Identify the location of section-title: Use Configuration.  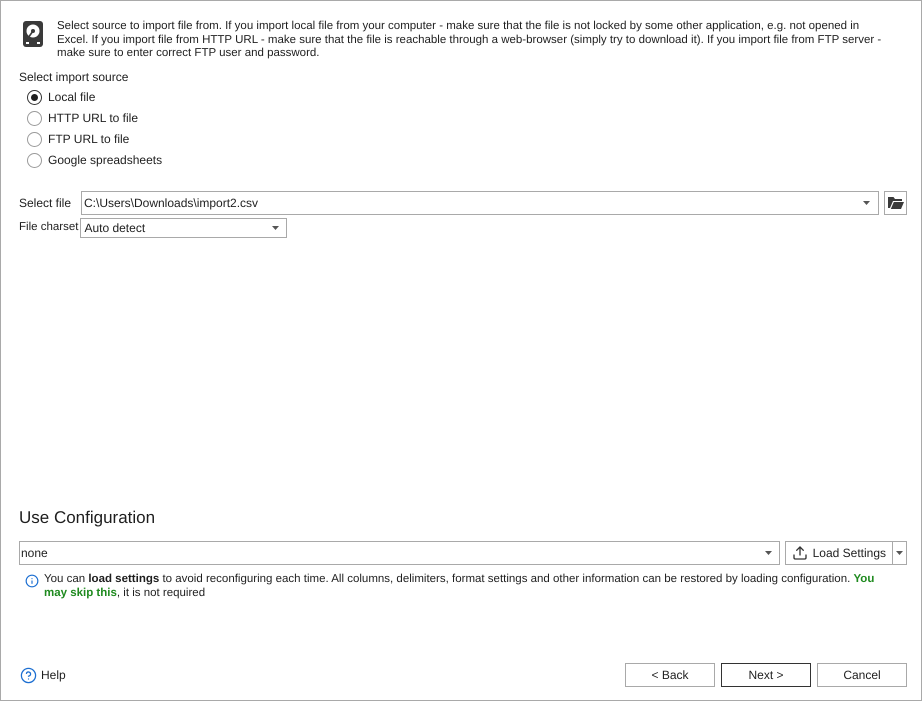
(87, 518).